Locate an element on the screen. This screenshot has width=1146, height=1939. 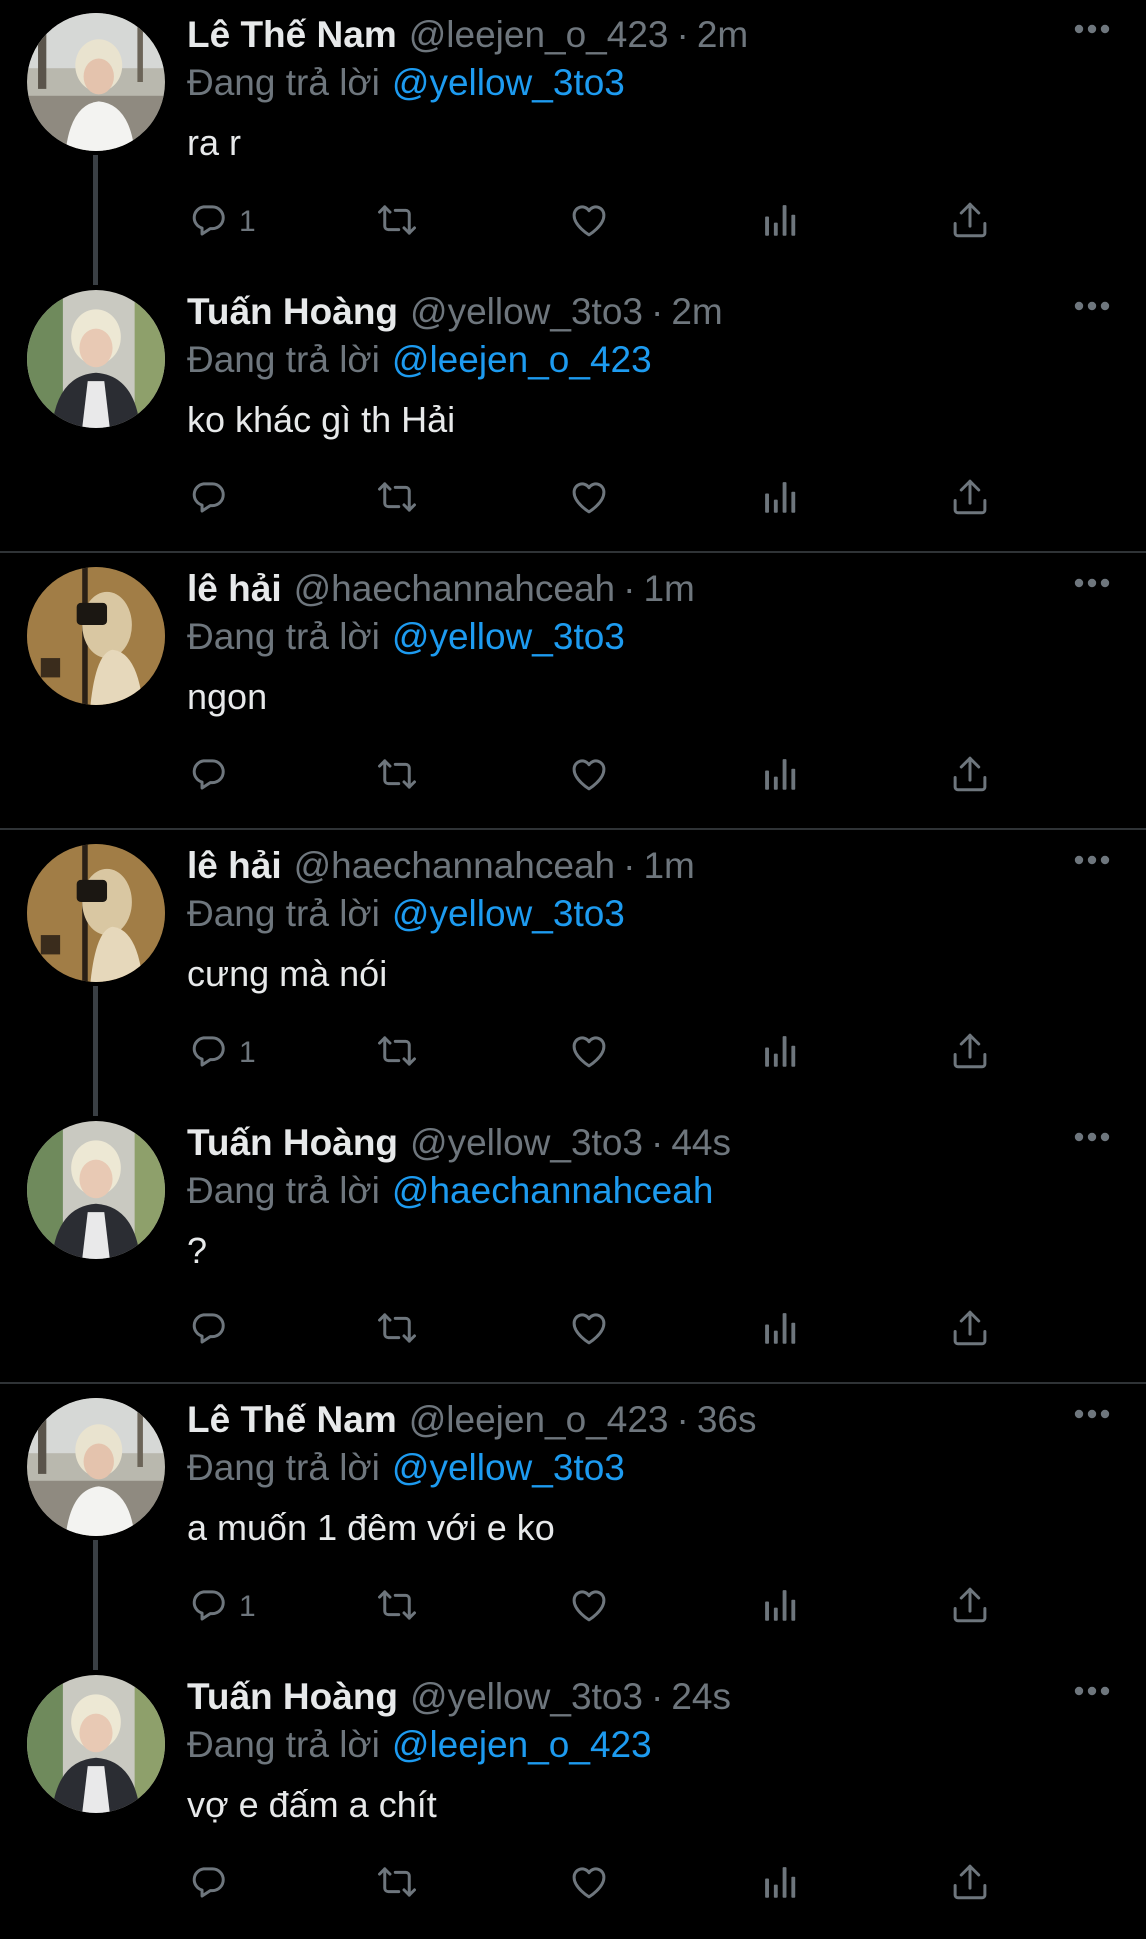
timestamp: 36s is located at coordinates (727, 1420).